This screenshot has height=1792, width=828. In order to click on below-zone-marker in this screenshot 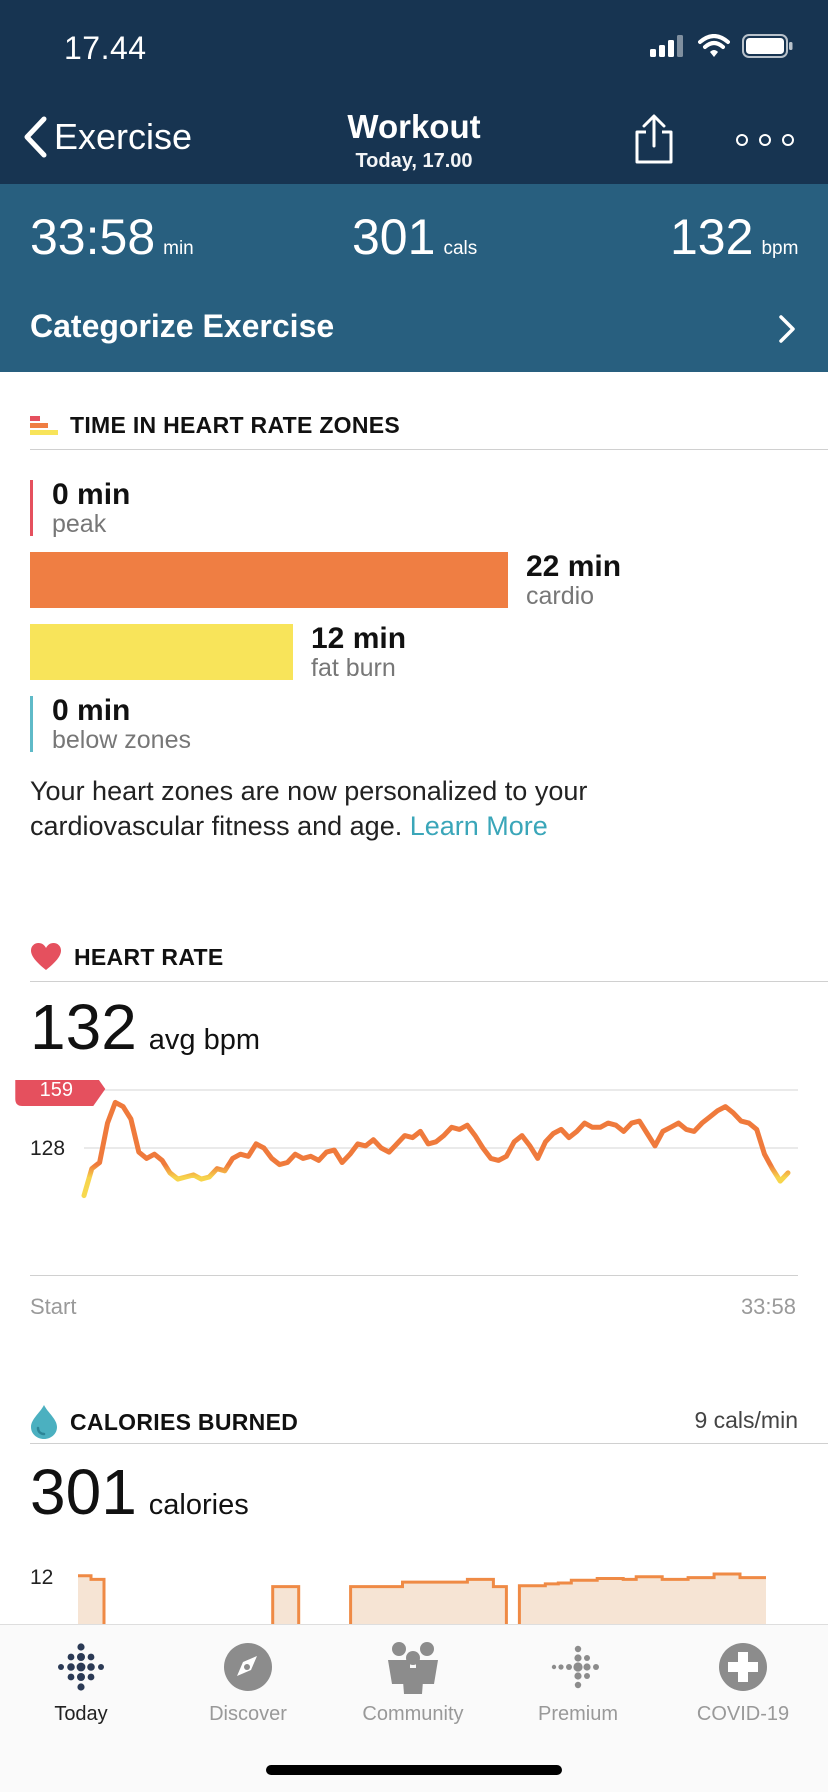, I will do `click(31, 724)`.